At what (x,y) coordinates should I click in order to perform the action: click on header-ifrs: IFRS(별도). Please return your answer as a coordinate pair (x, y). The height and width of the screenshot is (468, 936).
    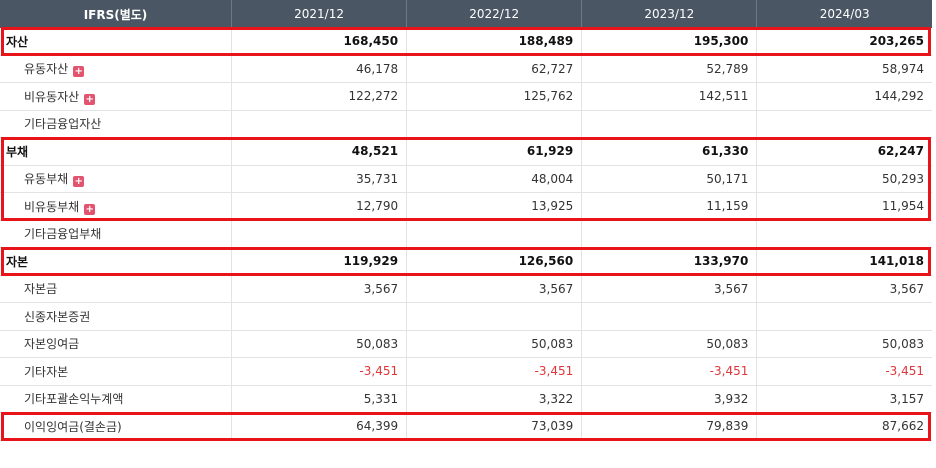
    Looking at the image, I should click on (116, 14).